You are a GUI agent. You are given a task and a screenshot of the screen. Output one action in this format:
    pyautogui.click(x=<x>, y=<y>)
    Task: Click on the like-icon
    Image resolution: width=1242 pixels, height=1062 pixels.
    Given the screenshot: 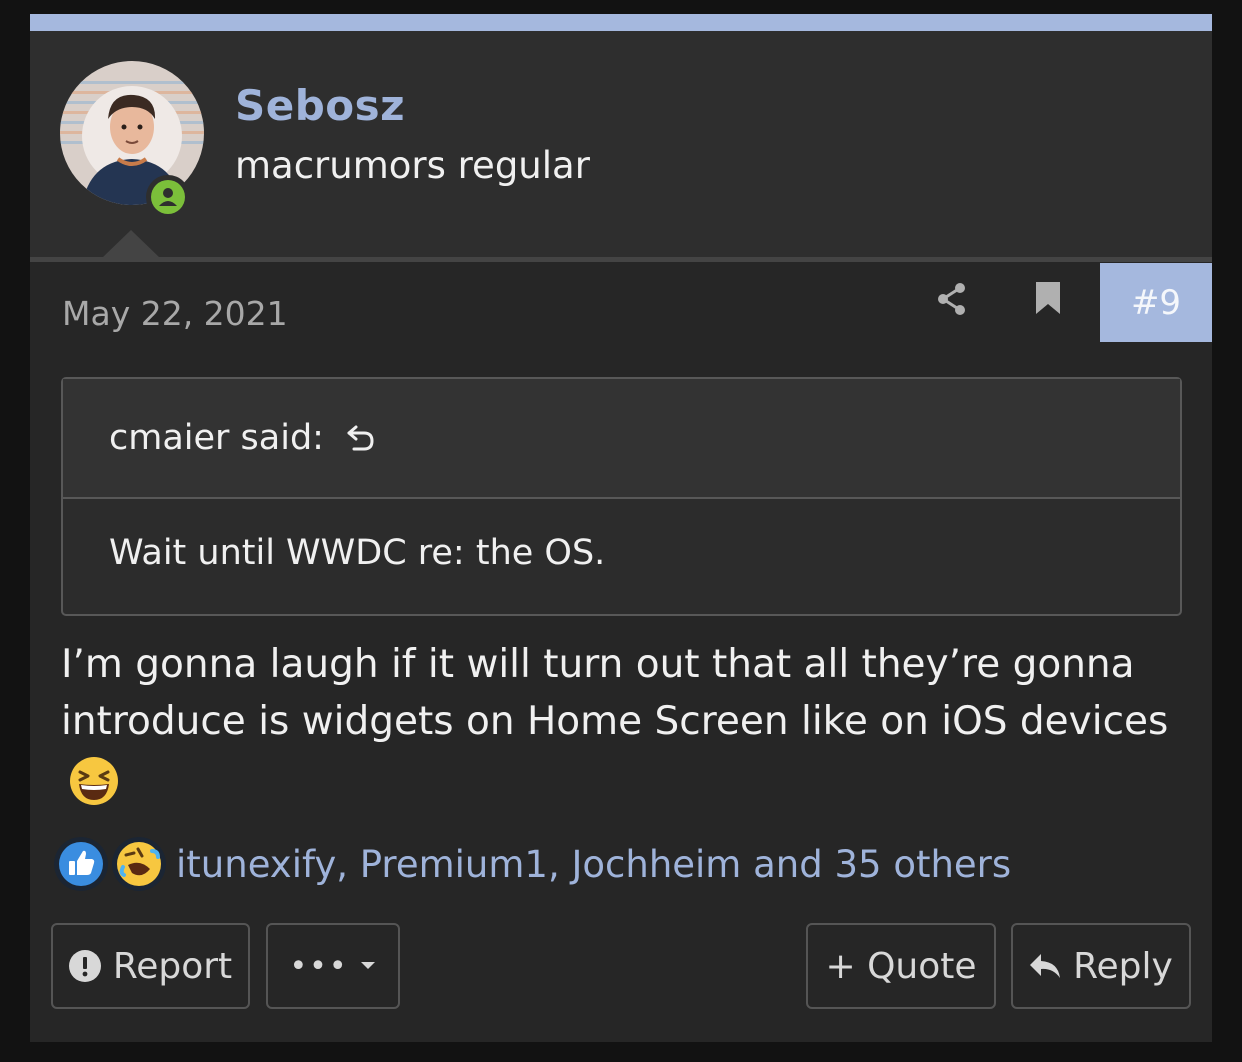 What is the action you would take?
    pyautogui.click(x=81, y=864)
    